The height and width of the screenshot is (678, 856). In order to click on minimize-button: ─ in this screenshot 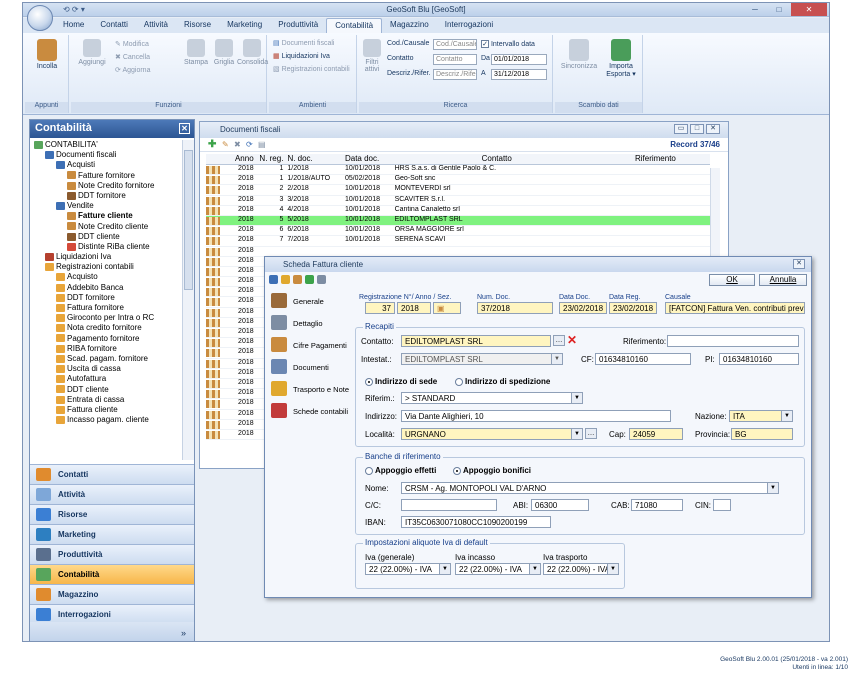, I will do `click(755, 9)`.